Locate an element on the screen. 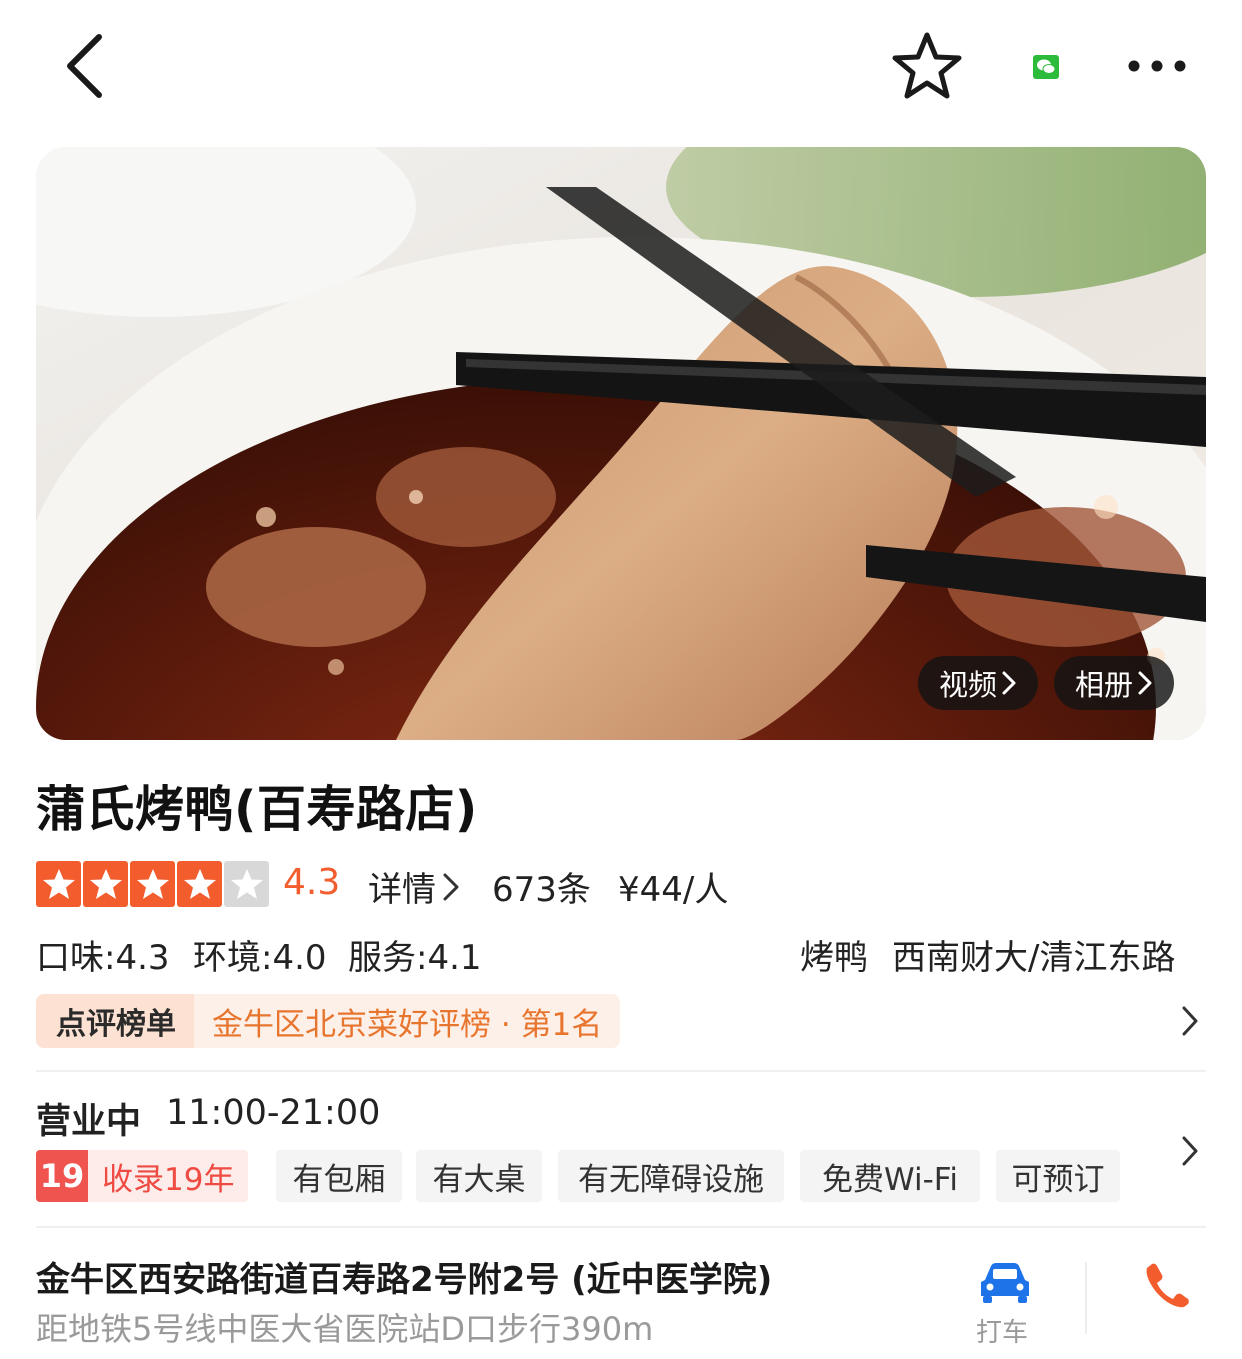  years-text: 收录19年 is located at coordinates (168, 1179).